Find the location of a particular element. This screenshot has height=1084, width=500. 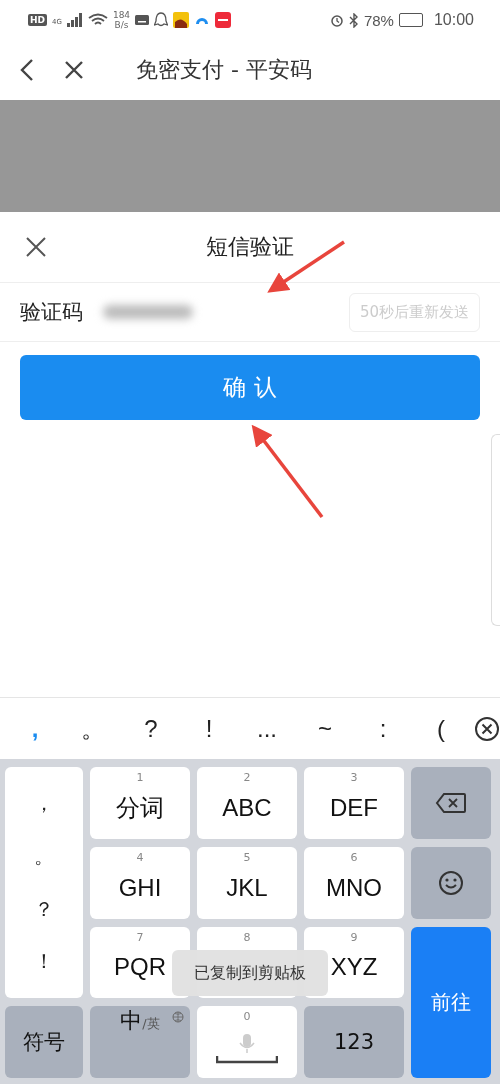

space-bar-icon is located at coordinates (247, 1060).